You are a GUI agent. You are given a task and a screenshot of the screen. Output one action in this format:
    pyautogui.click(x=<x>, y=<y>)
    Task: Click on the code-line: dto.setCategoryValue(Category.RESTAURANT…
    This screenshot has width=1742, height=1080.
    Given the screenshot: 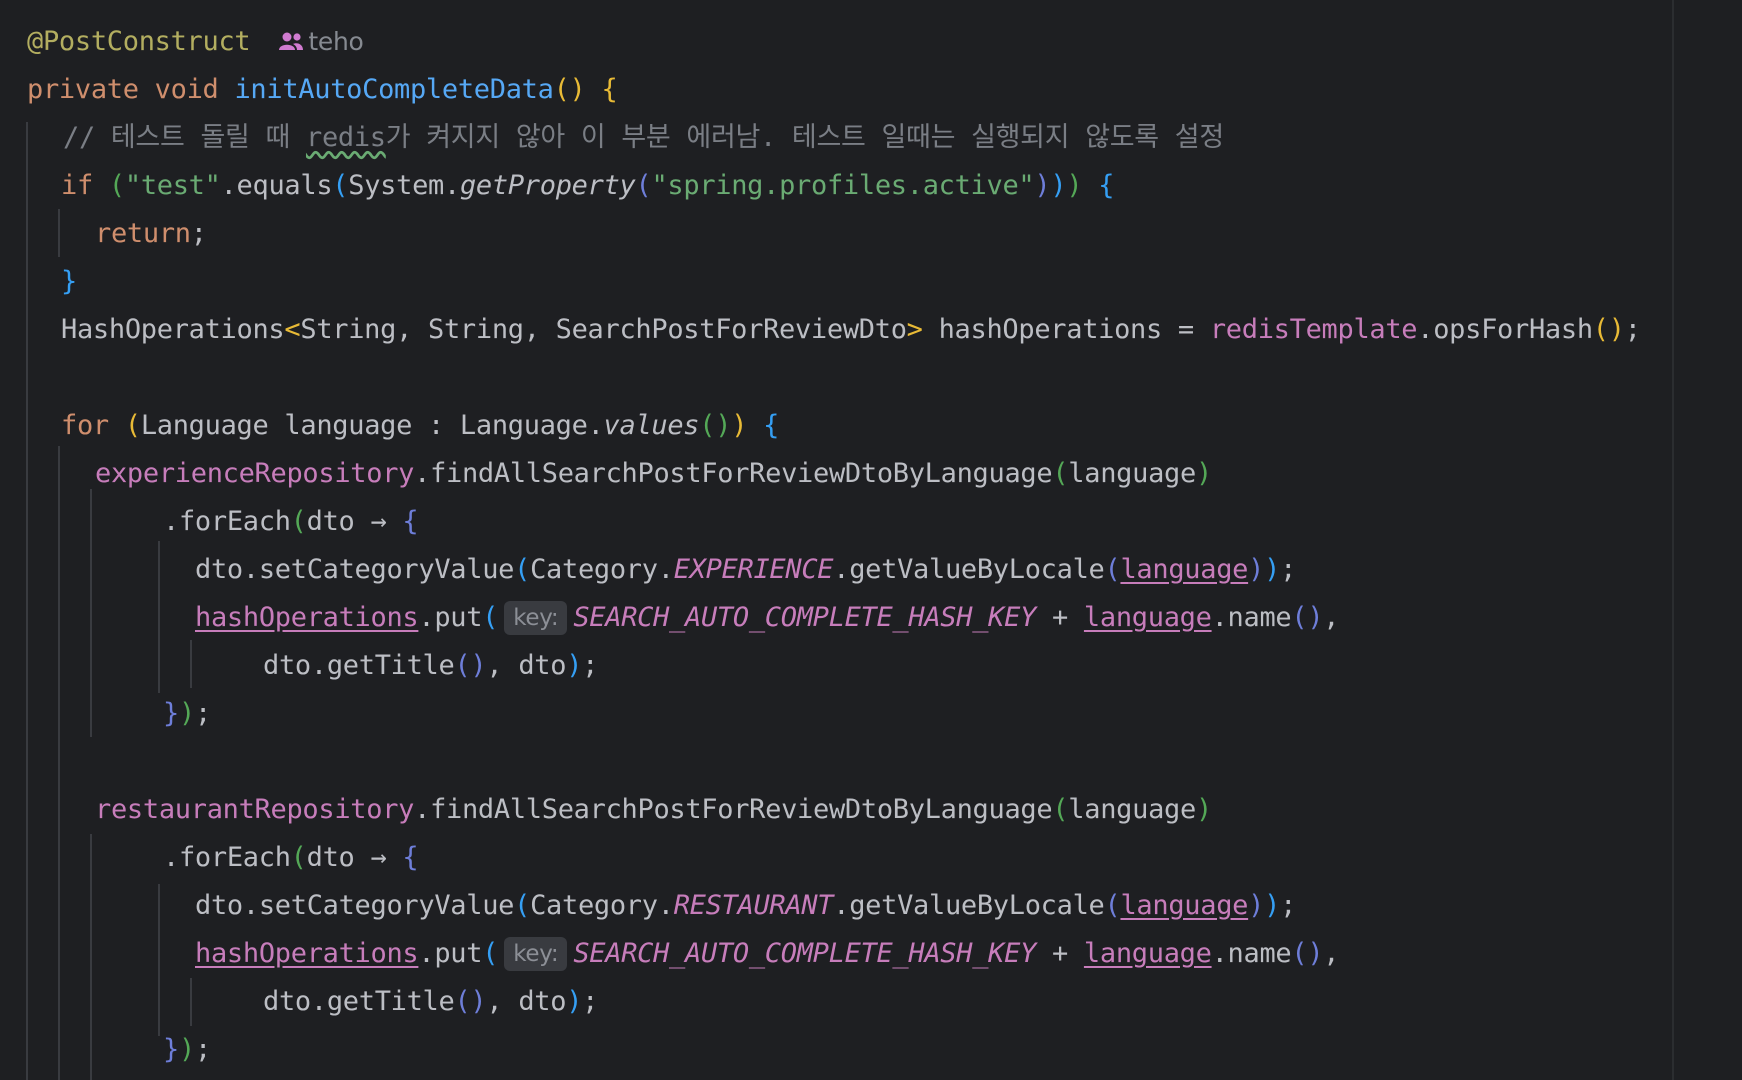 What is the action you would take?
    pyautogui.click(x=745, y=906)
    